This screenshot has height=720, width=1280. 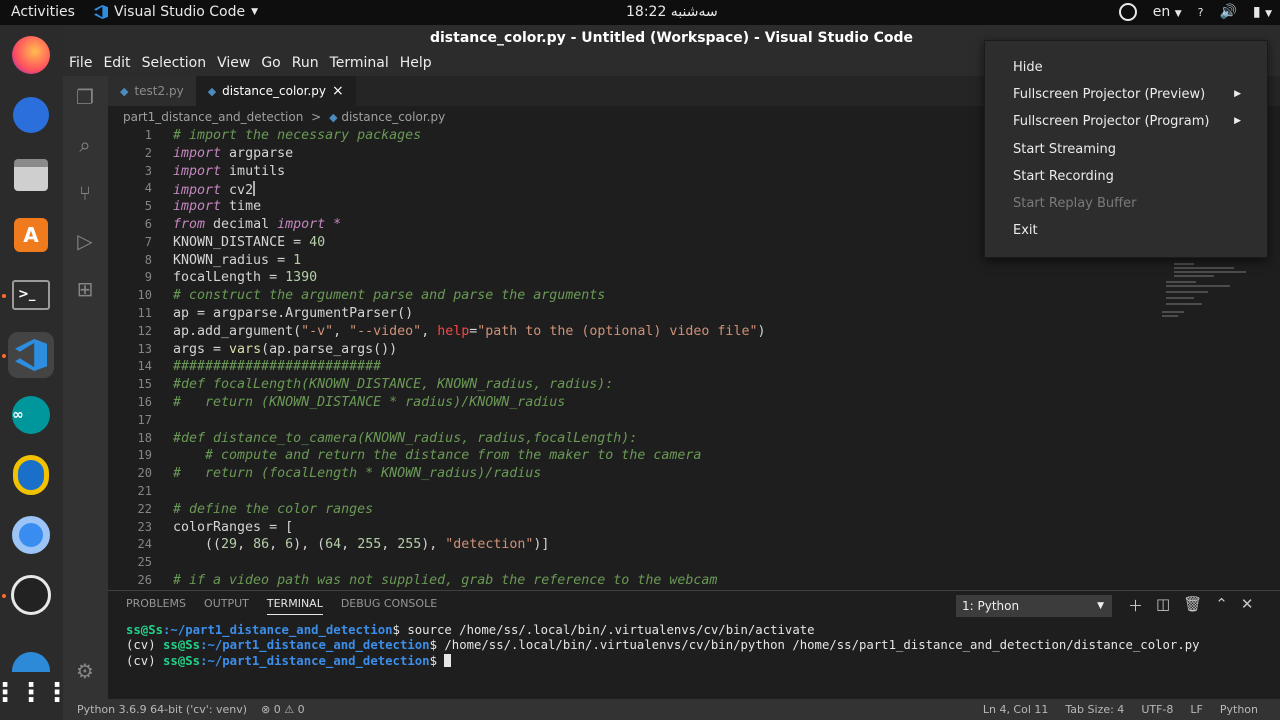 I want to click on volume-icon: 🔊, so click(x=1227, y=12).